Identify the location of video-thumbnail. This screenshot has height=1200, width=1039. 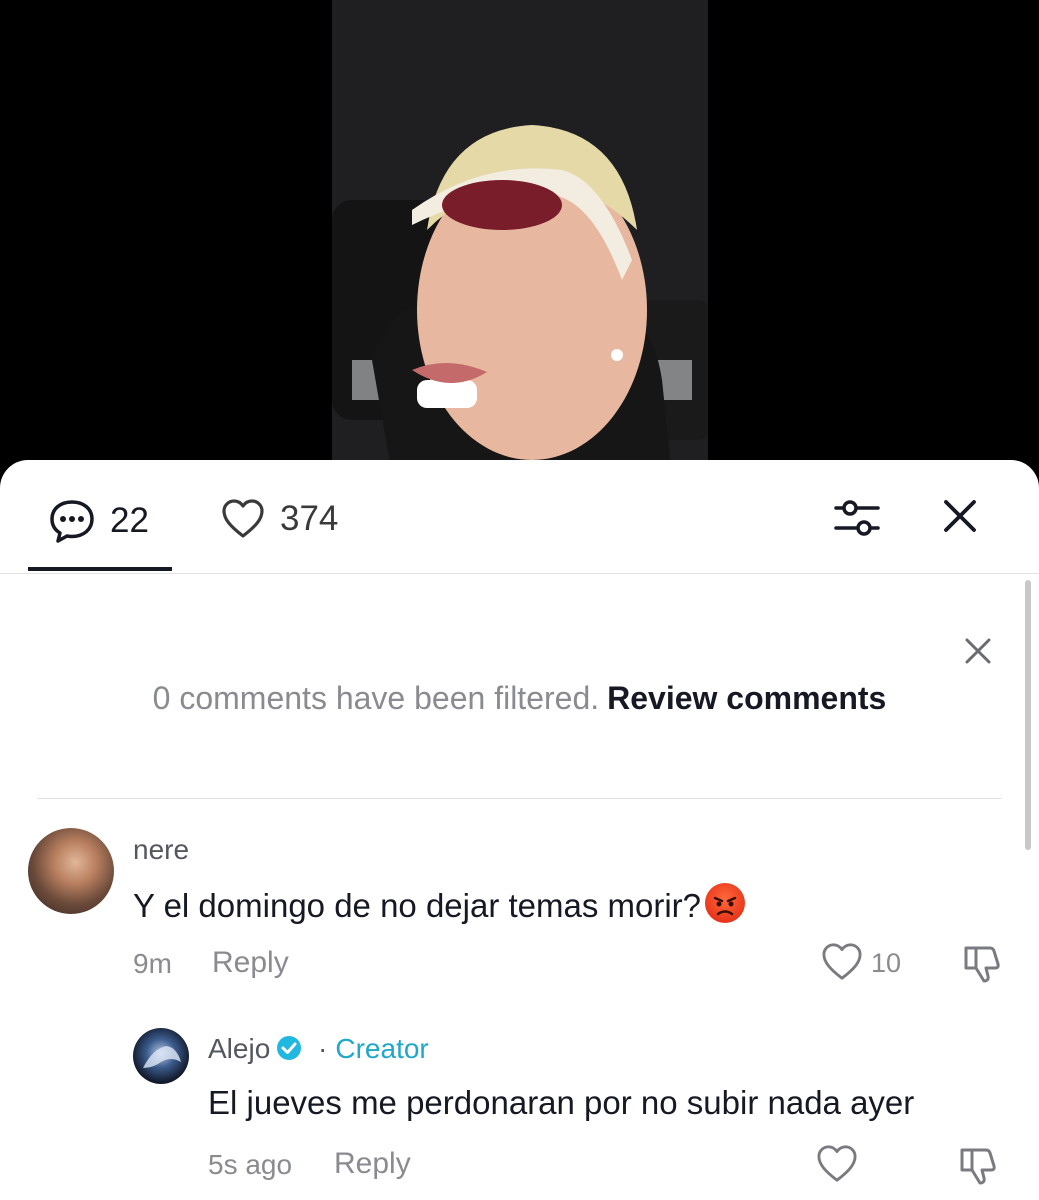
(520, 237).